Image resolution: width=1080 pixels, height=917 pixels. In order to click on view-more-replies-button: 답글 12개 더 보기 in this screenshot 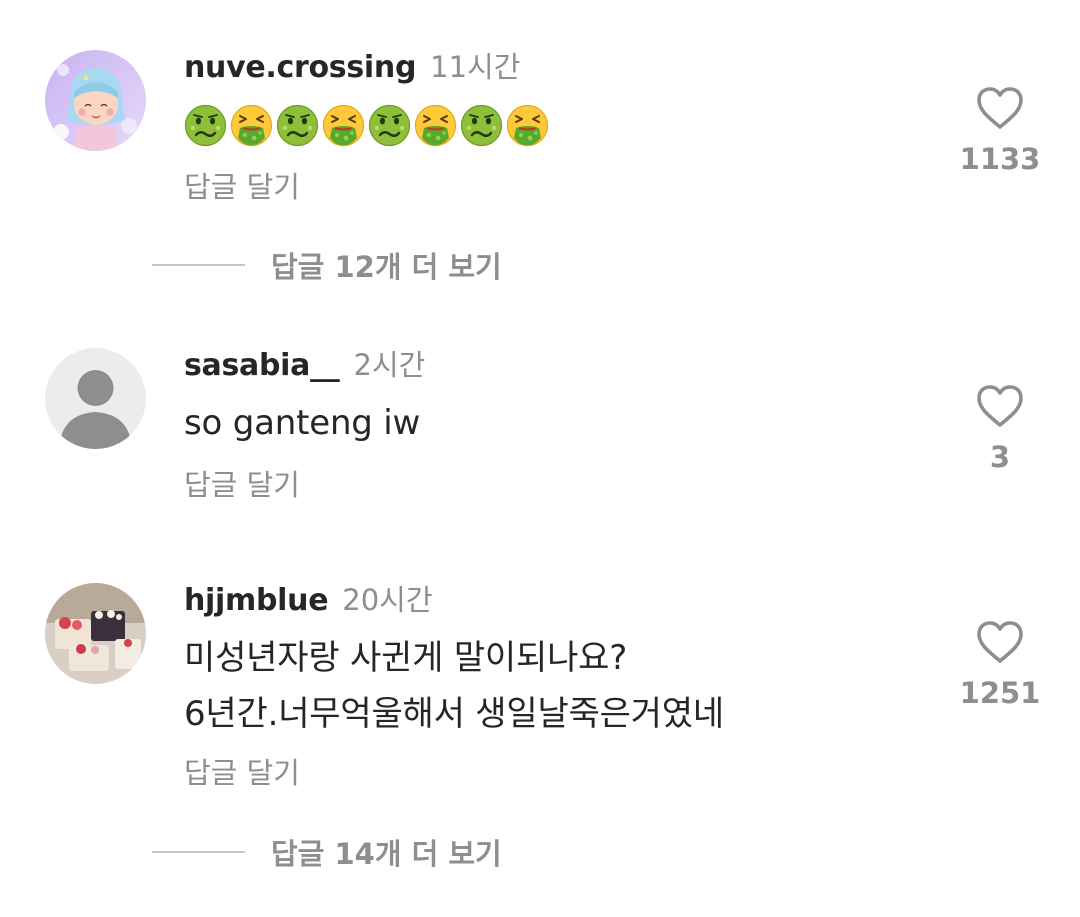, I will do `click(327, 265)`.